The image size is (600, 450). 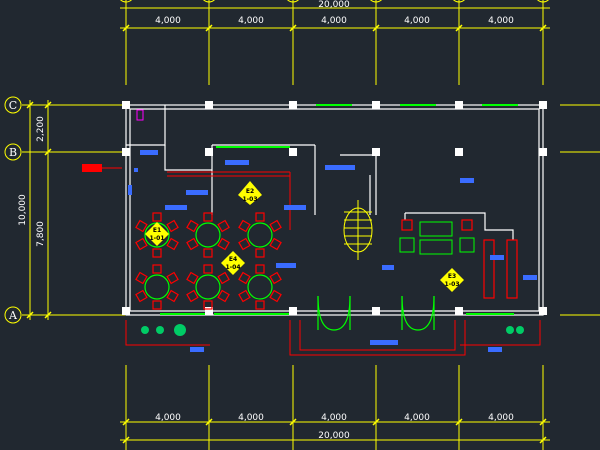 What do you see at coordinates (232, 267) in the screenshot?
I see `svg-text: 1-04` at bounding box center [232, 267].